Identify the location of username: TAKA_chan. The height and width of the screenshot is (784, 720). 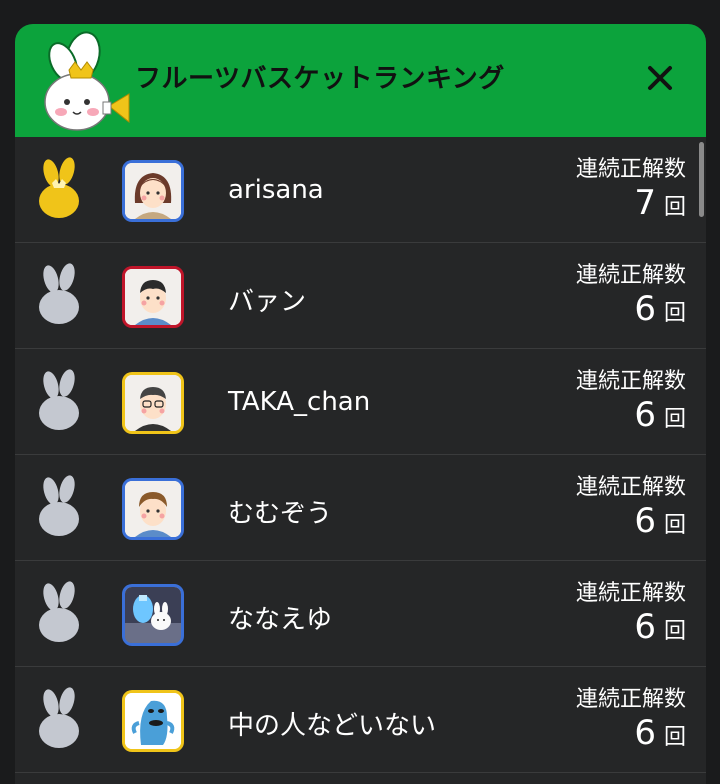
(299, 402).